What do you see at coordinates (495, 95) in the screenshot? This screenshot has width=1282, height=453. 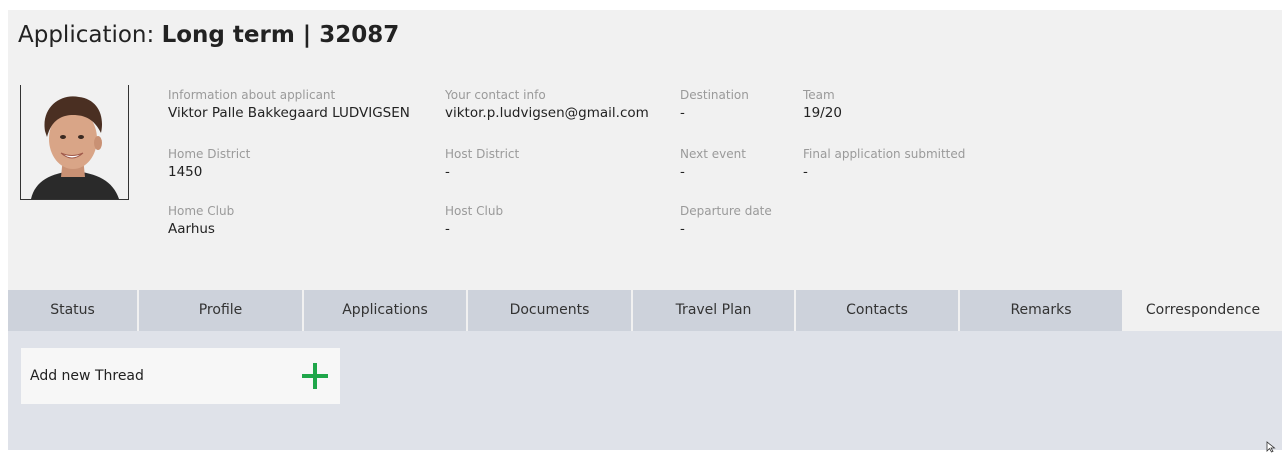 I see `contact-info-label: Your contact info` at bounding box center [495, 95].